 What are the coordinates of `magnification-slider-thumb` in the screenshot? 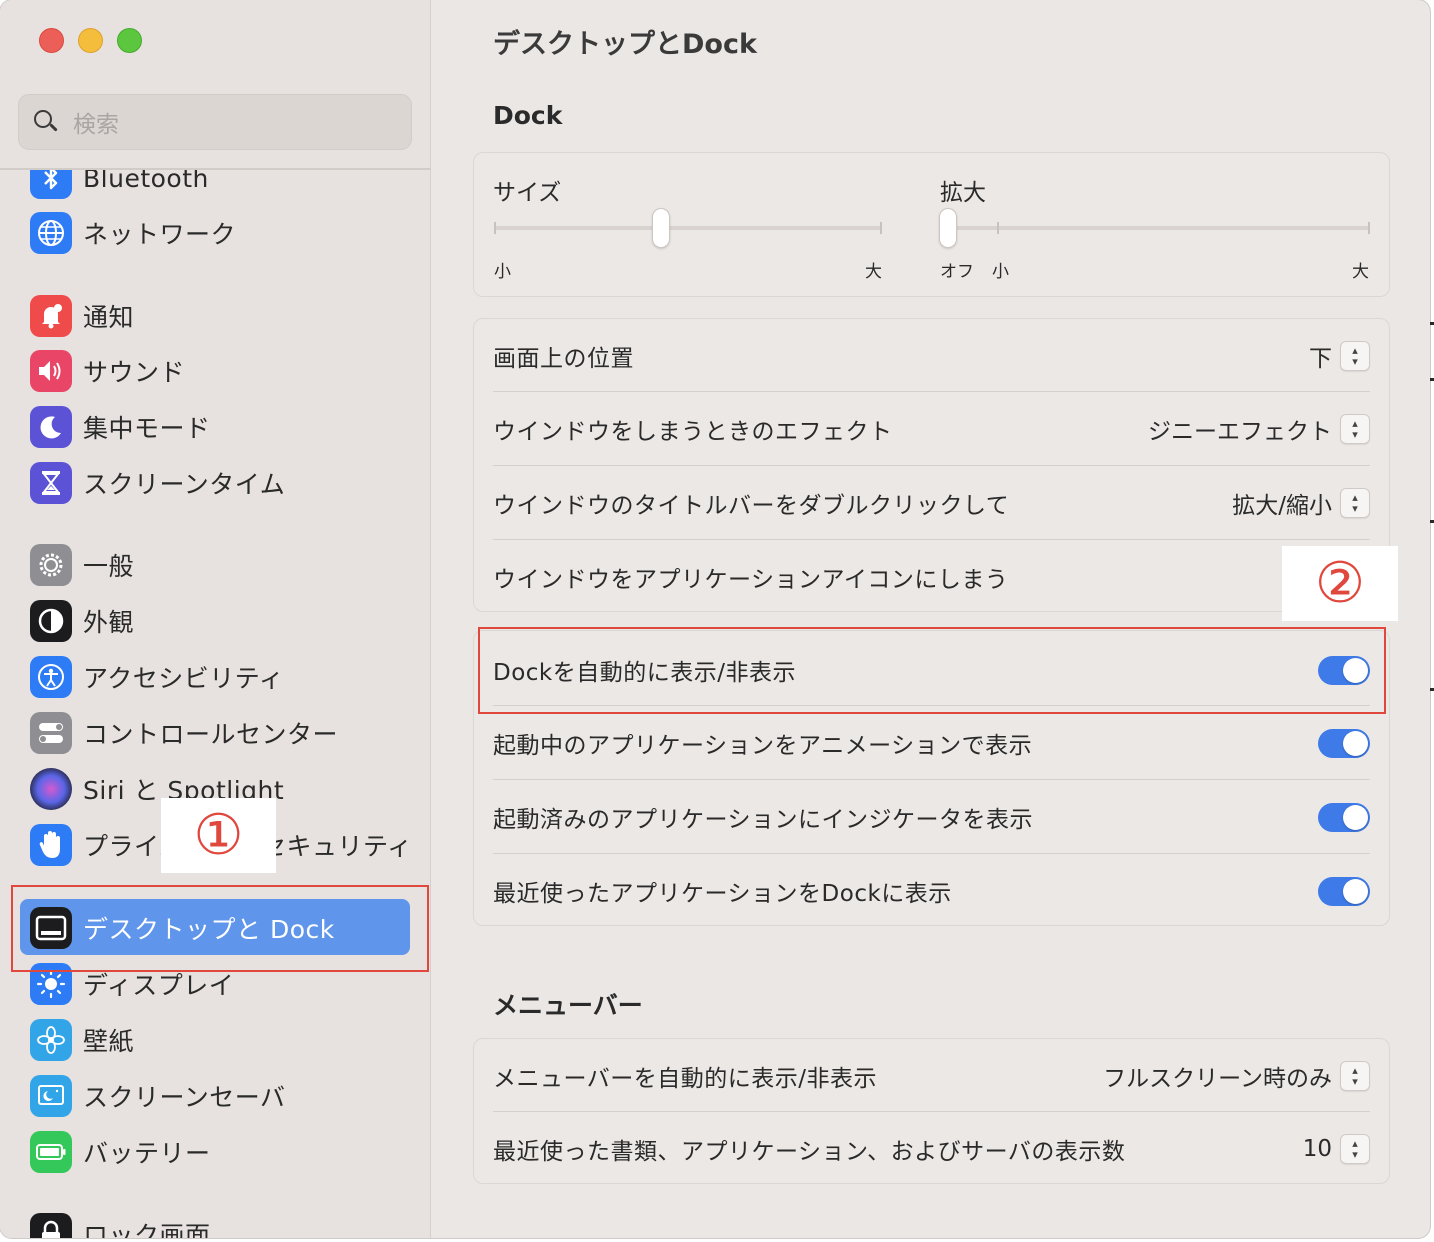 It's located at (948, 228).